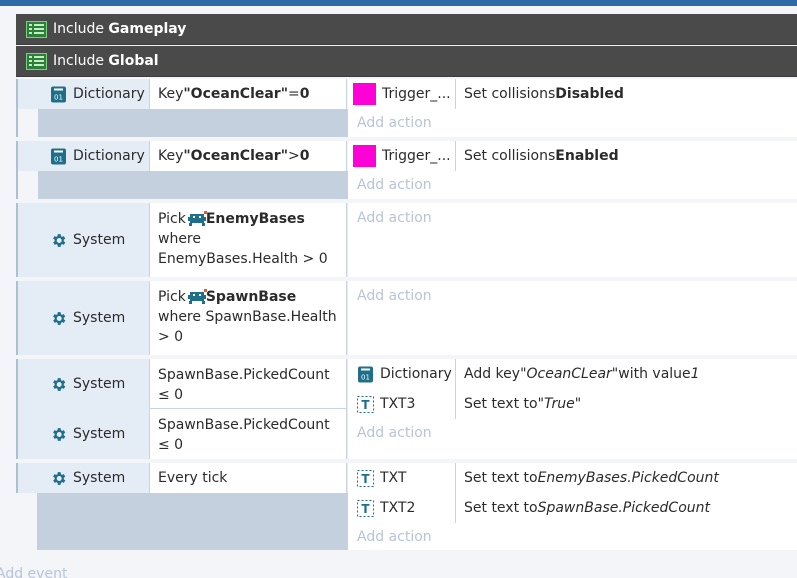 The image size is (797, 578). Describe the element at coordinates (120, 29) in the screenshot. I see `include-label: Include Gameplay` at that location.